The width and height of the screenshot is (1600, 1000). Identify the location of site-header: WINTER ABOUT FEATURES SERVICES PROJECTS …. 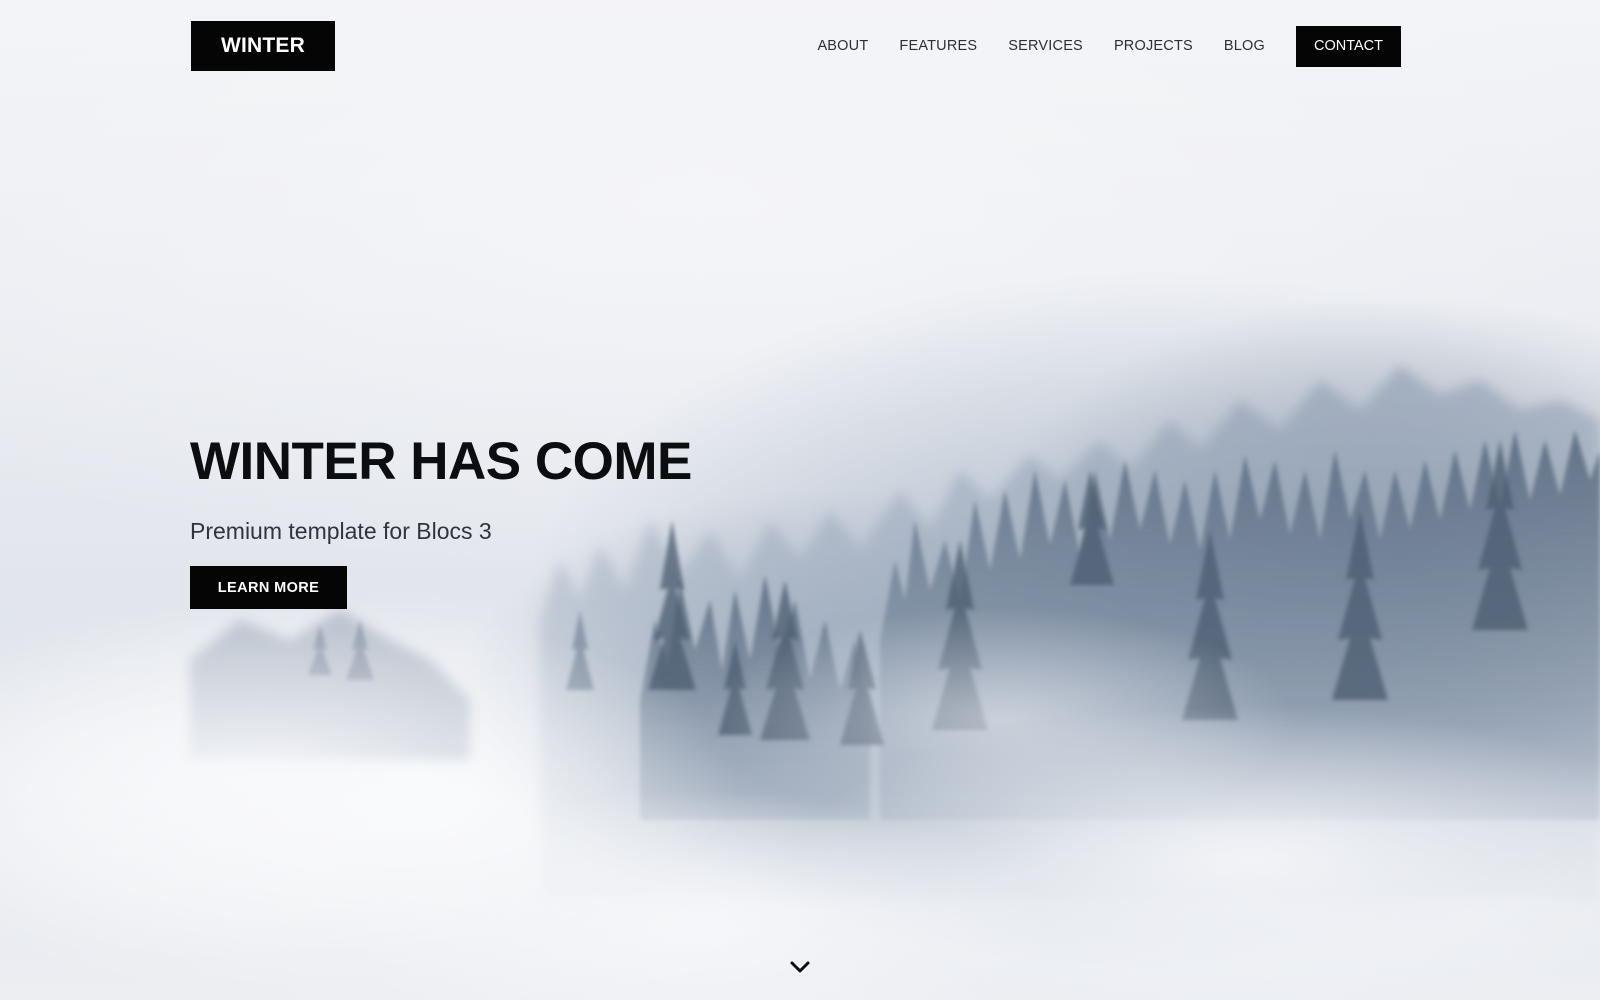
(796, 46).